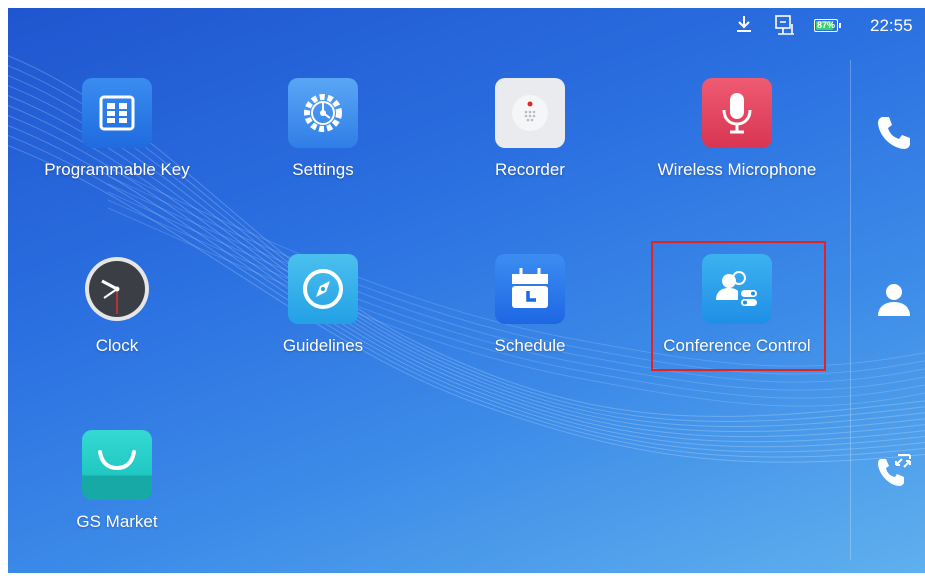 This screenshot has height=581, width=925. I want to click on app-label: Programmable Key, so click(117, 169).